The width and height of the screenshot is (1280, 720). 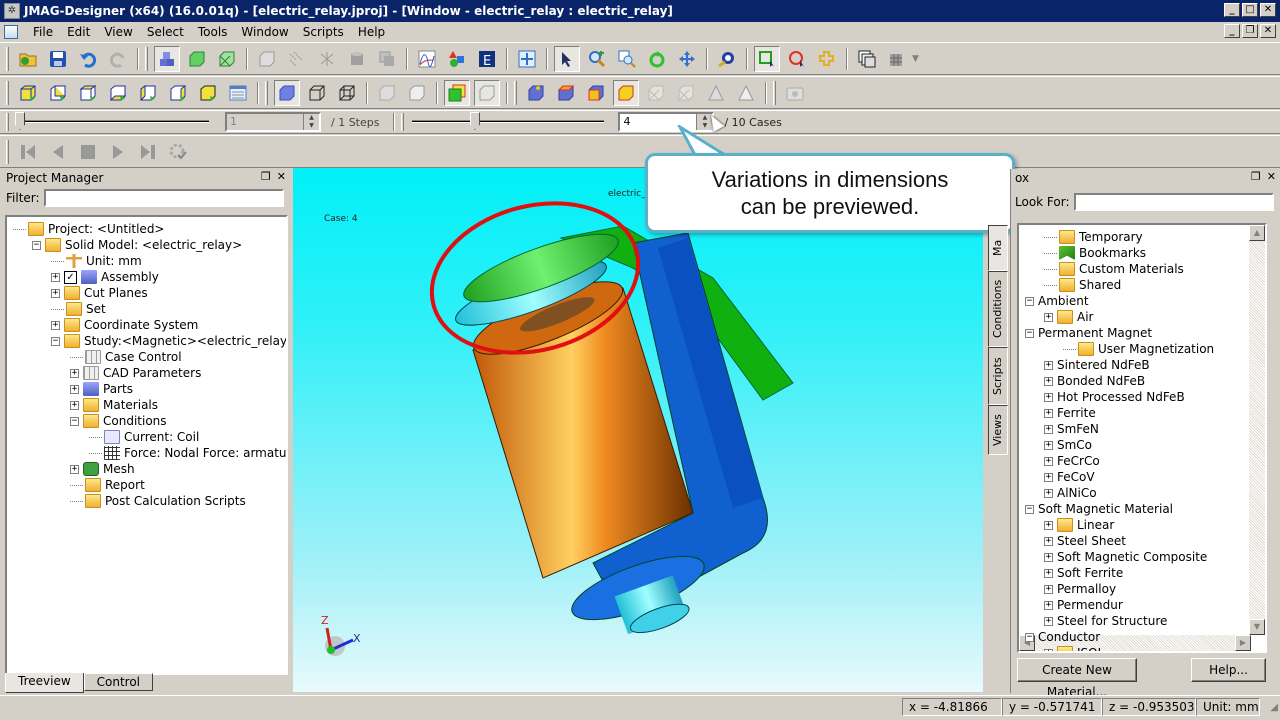 I want to click on stop-button, so click(x=88, y=152).